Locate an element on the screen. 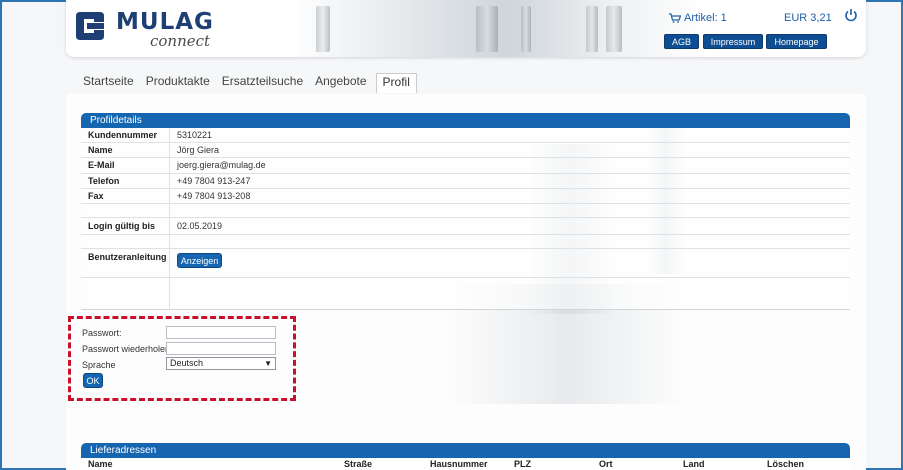  ok-button: OK is located at coordinates (93, 380).